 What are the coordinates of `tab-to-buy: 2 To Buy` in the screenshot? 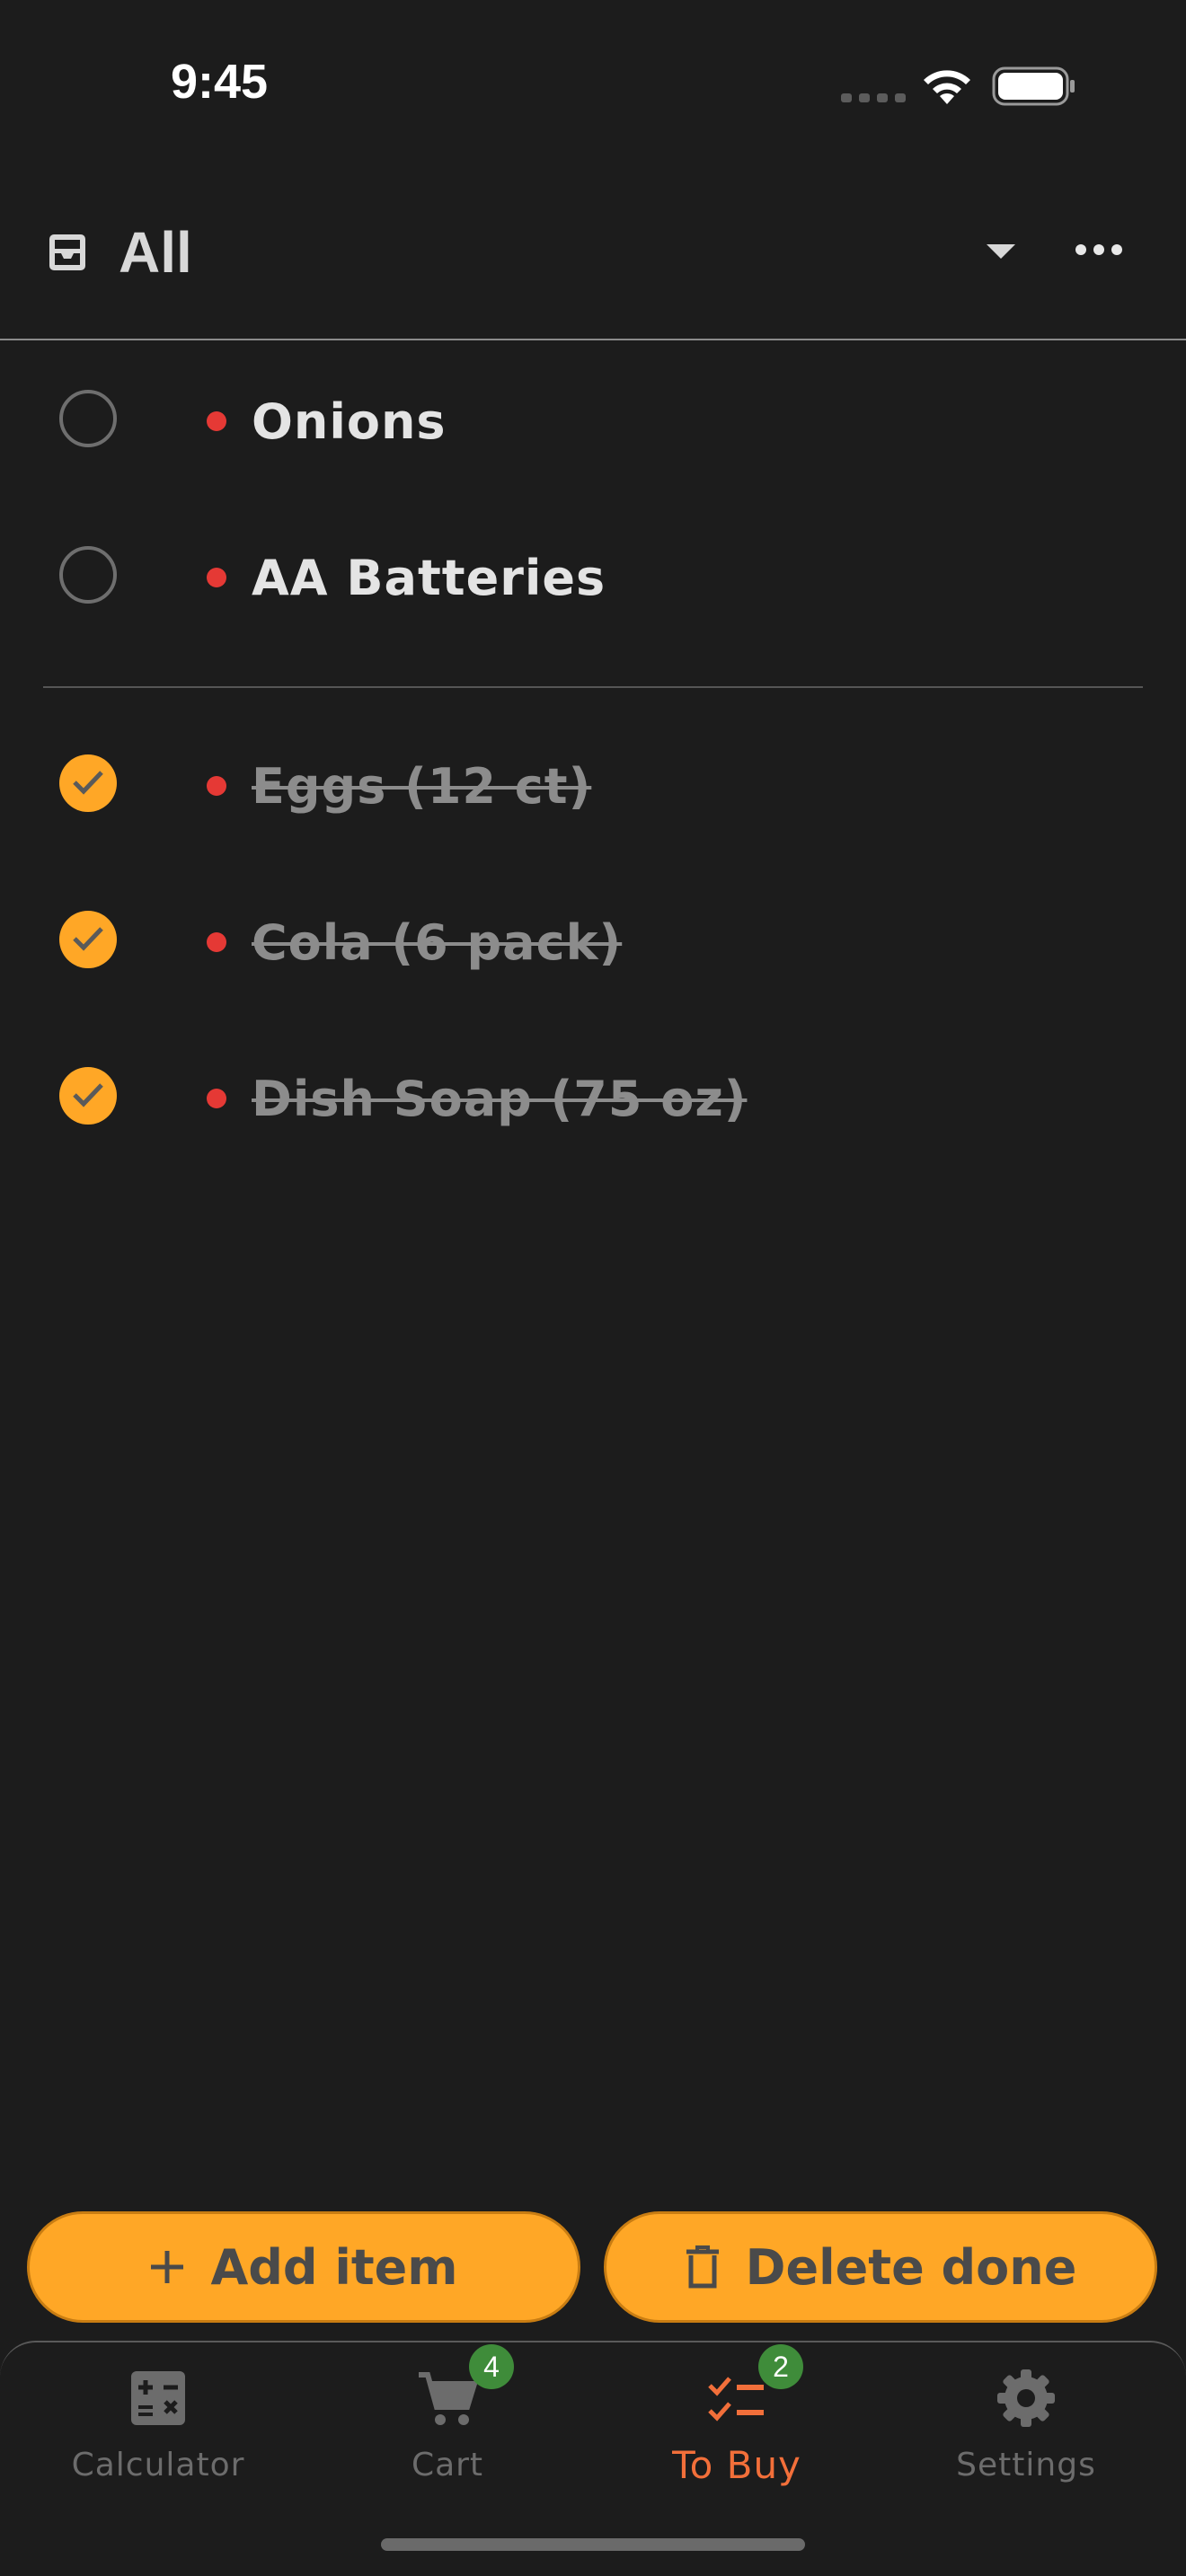 It's located at (737, 2432).